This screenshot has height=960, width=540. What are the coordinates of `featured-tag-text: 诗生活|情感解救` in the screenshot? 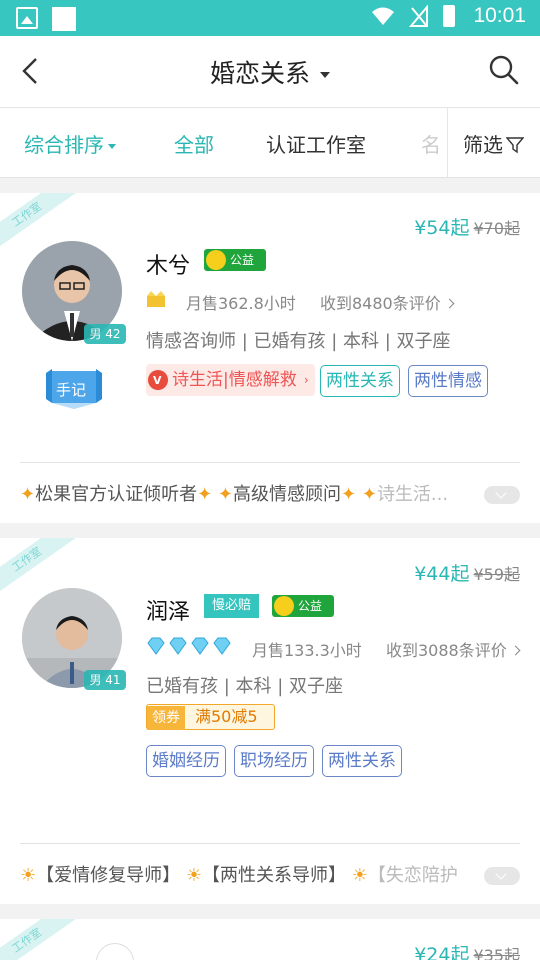 It's located at (234, 380).